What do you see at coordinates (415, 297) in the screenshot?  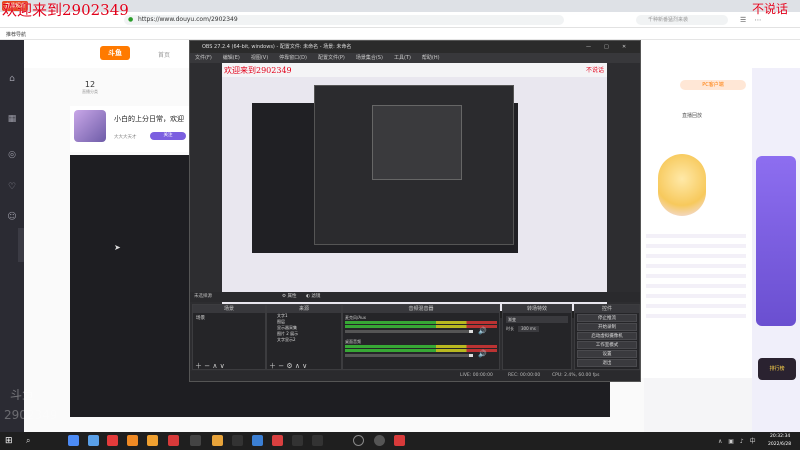 I see `source-toolbar: 未选择源 ⚙ 属性 ◐ 滤镜` at bounding box center [415, 297].